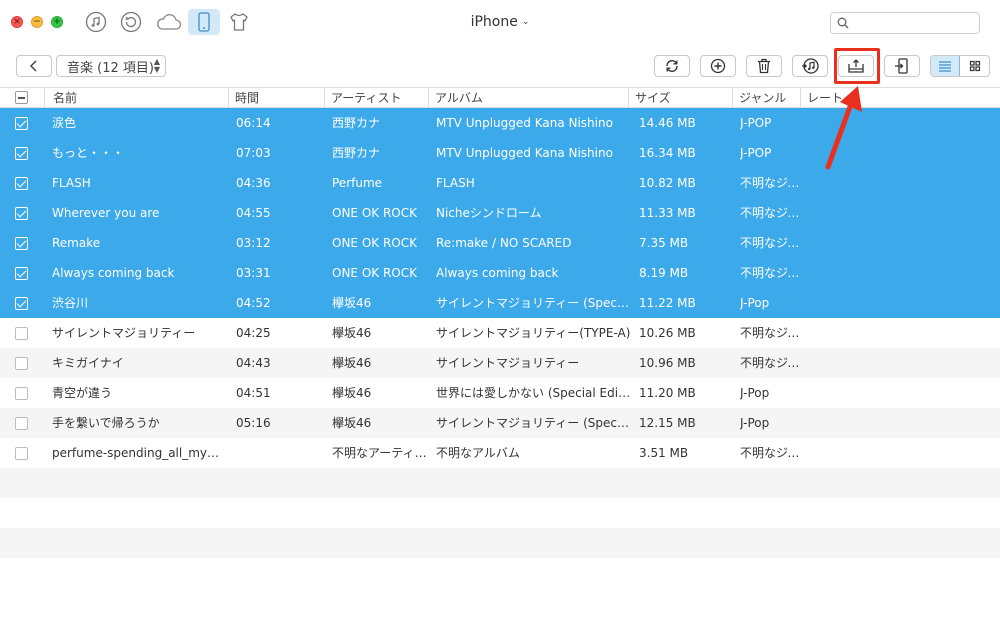 The height and width of the screenshot is (620, 1000). What do you see at coordinates (672, 66) in the screenshot?
I see `refresh-button` at bounding box center [672, 66].